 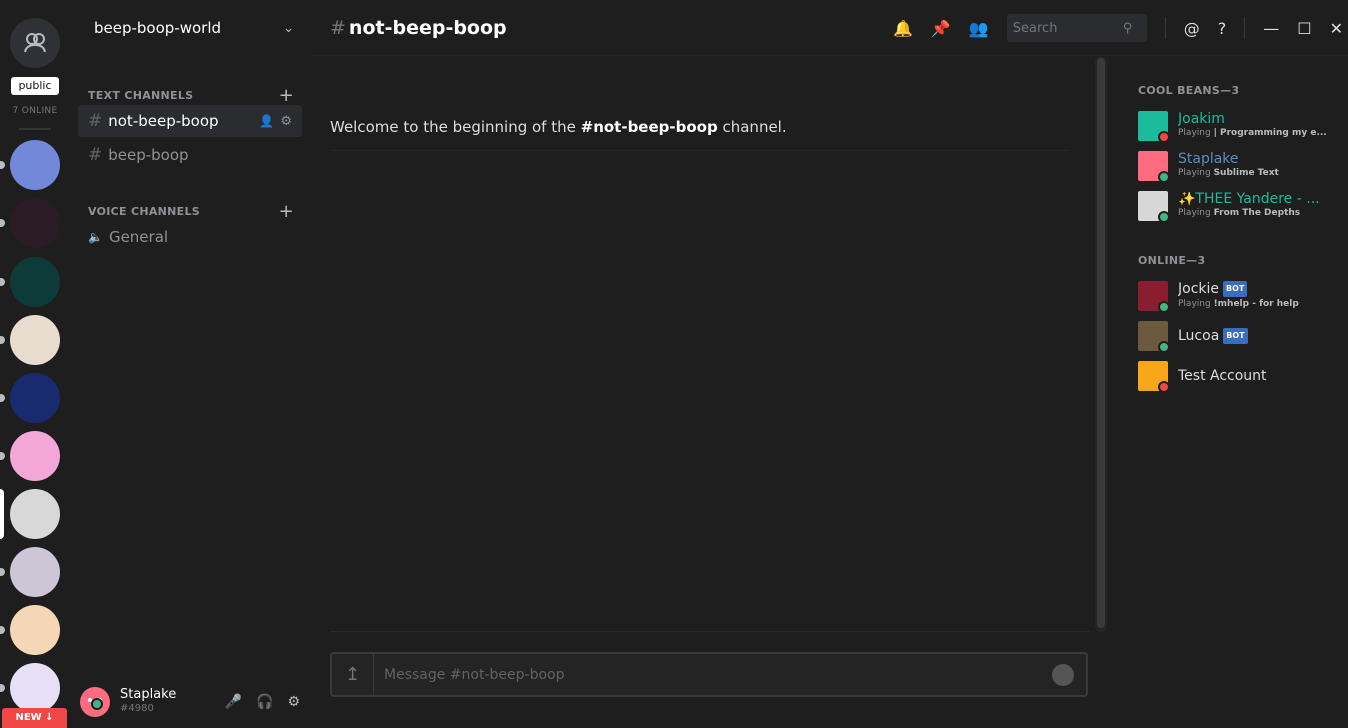 I want to click on pin-icon: 📌, so click(x=941, y=28).